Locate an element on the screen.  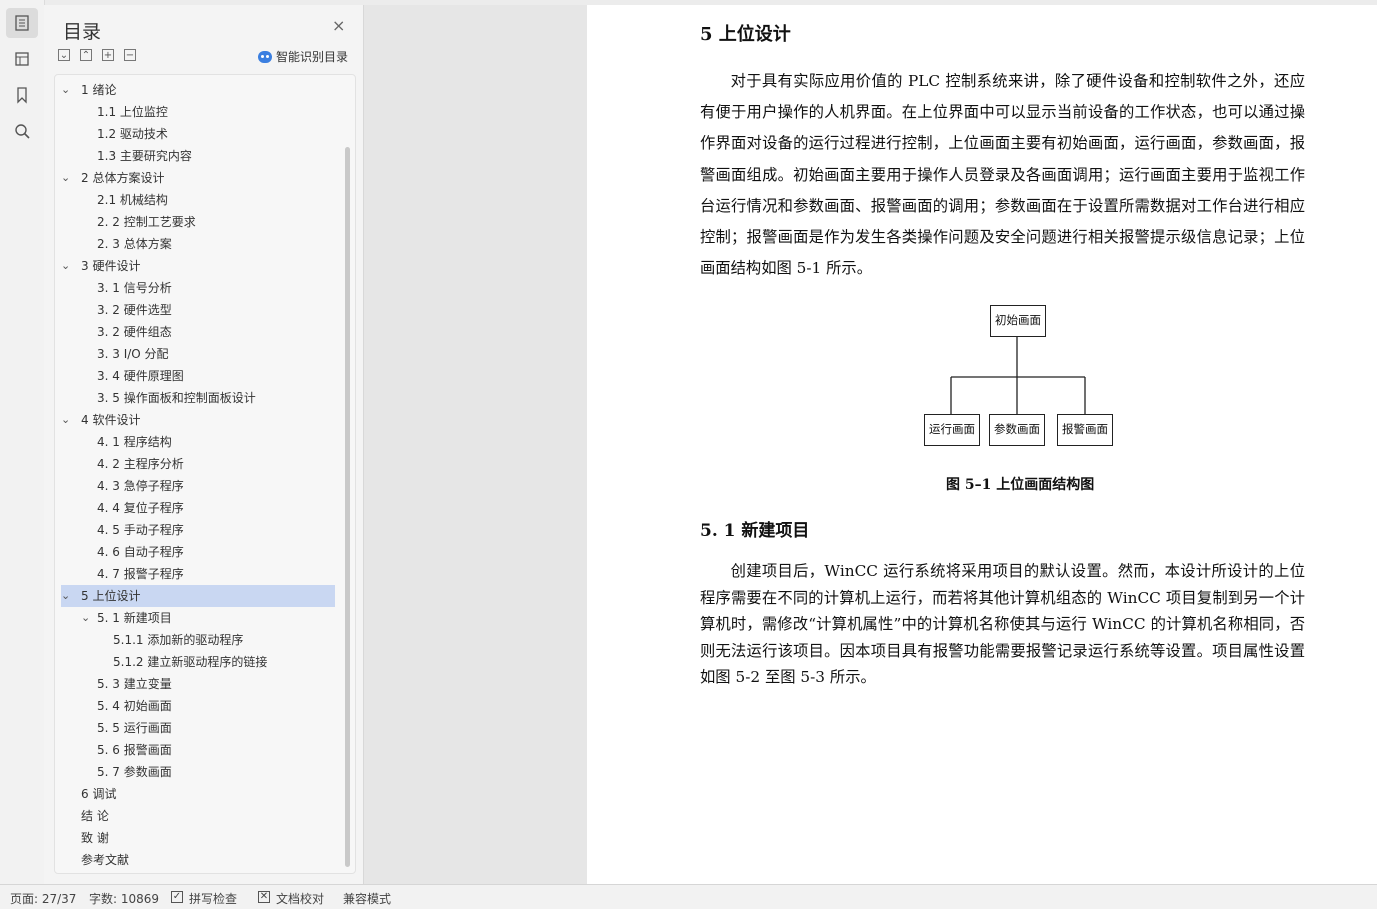
collapse-all-icon: ⌄ is located at coordinates (64, 55).